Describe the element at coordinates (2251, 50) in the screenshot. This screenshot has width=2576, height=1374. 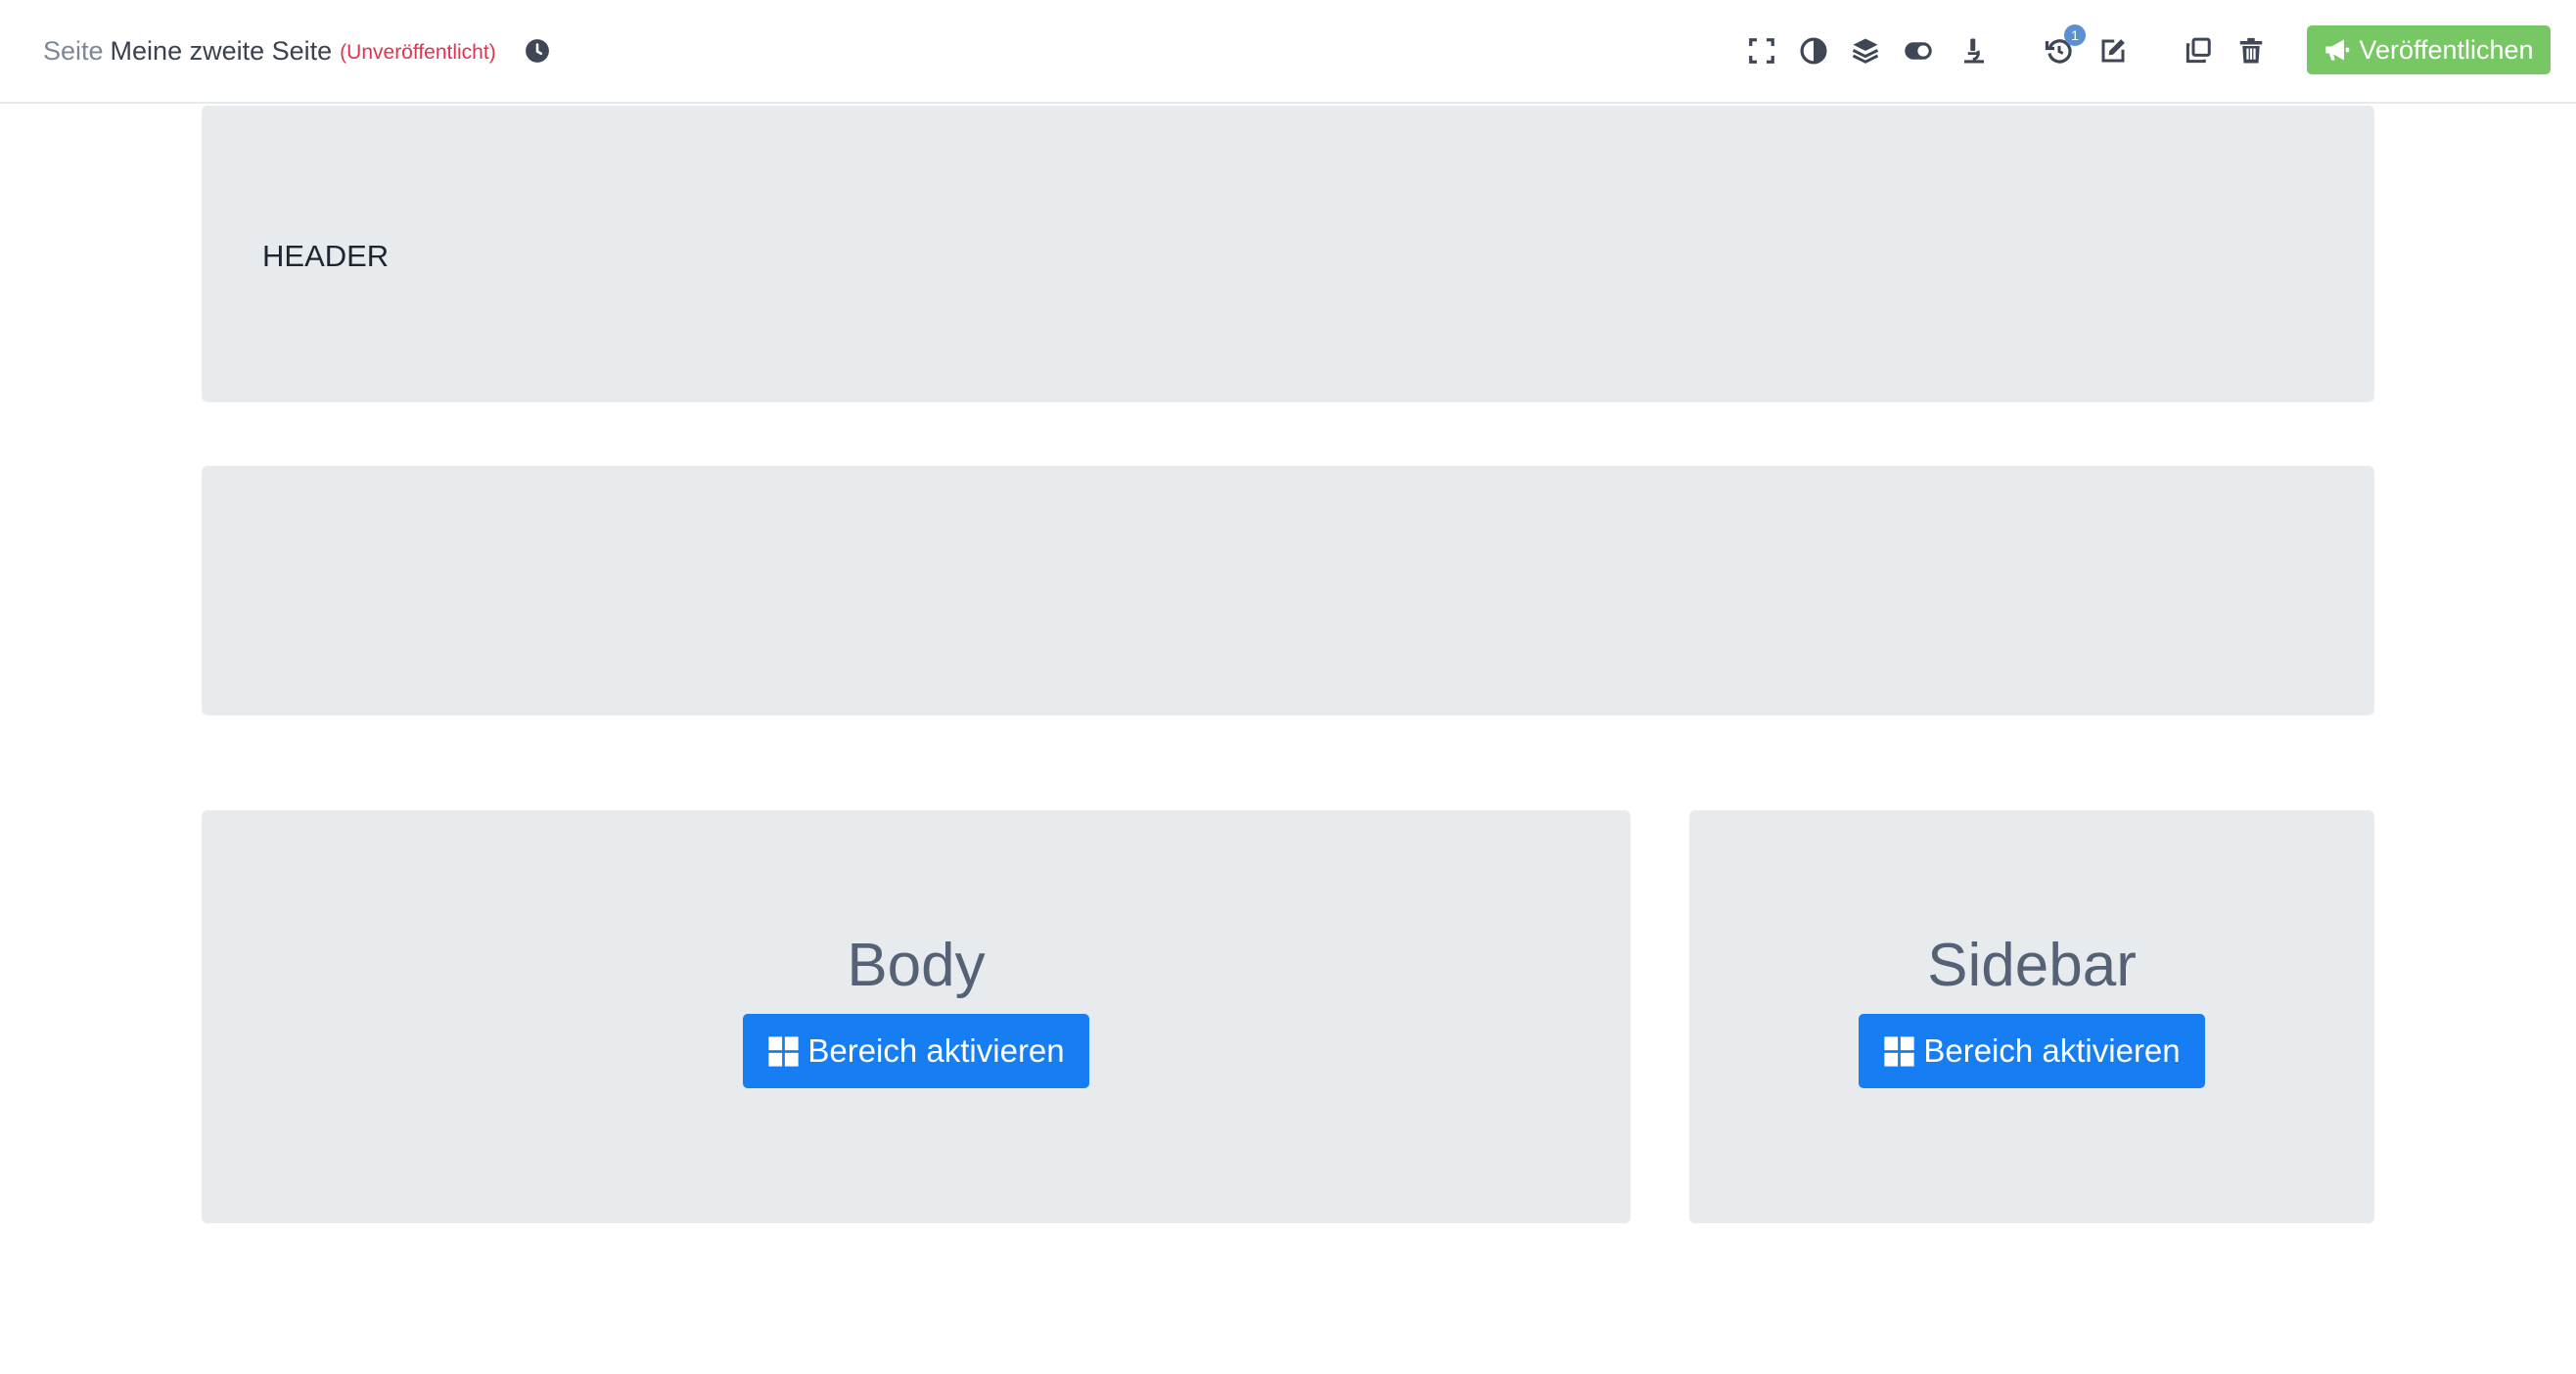
I see `trash-icon` at that location.